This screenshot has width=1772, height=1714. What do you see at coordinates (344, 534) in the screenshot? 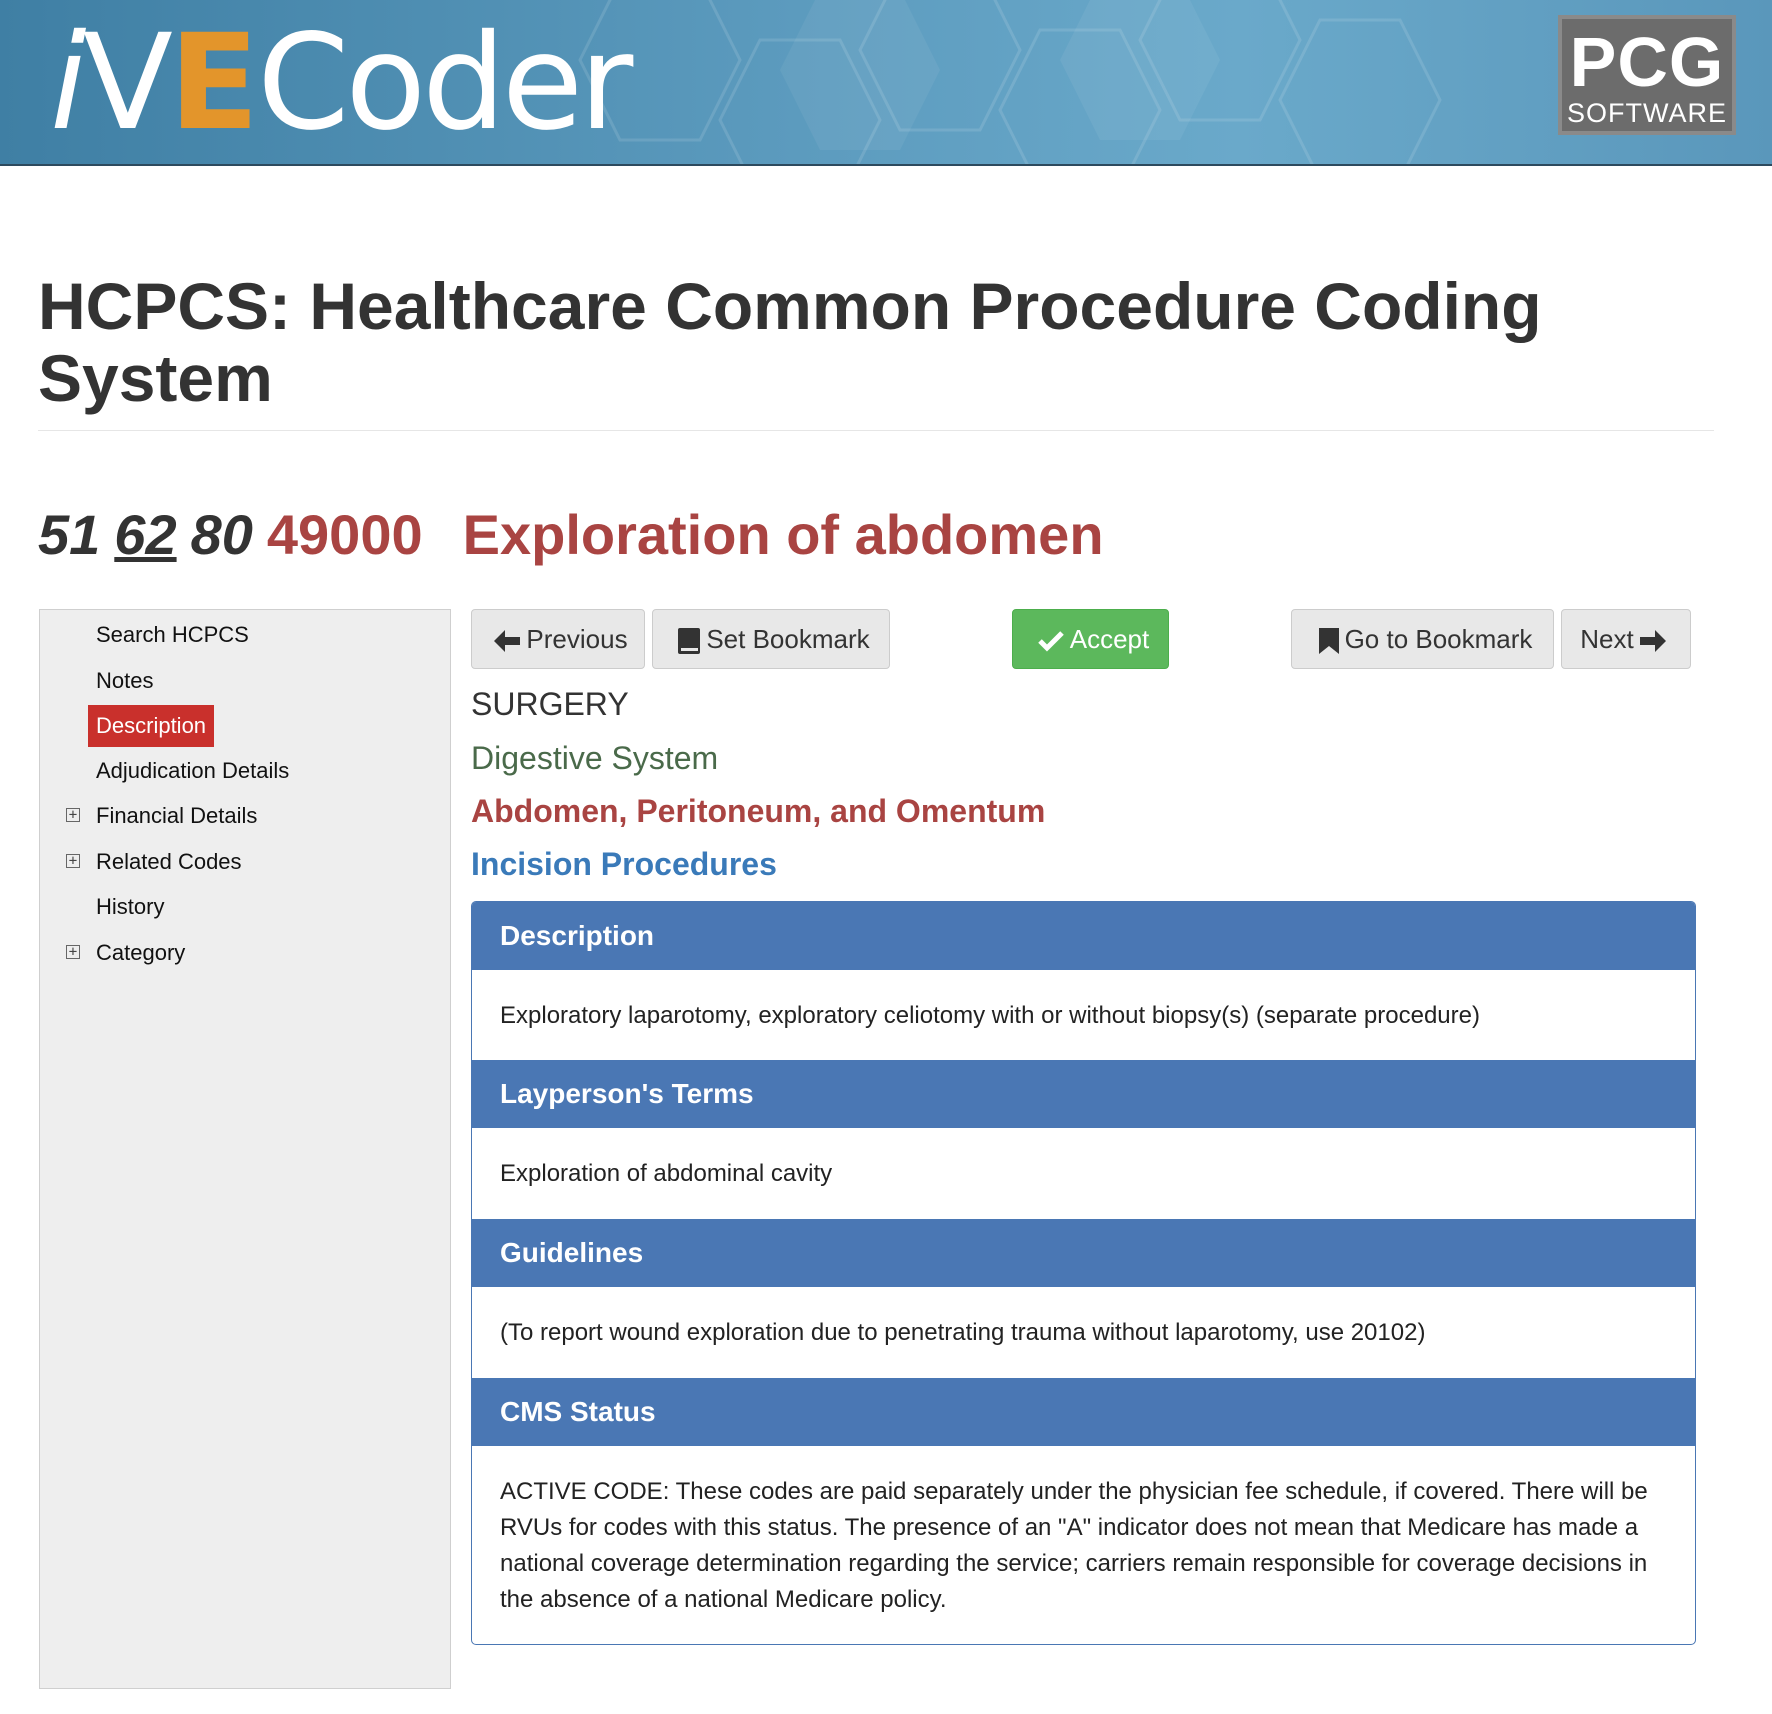
I see `procedure-code: 49000` at bounding box center [344, 534].